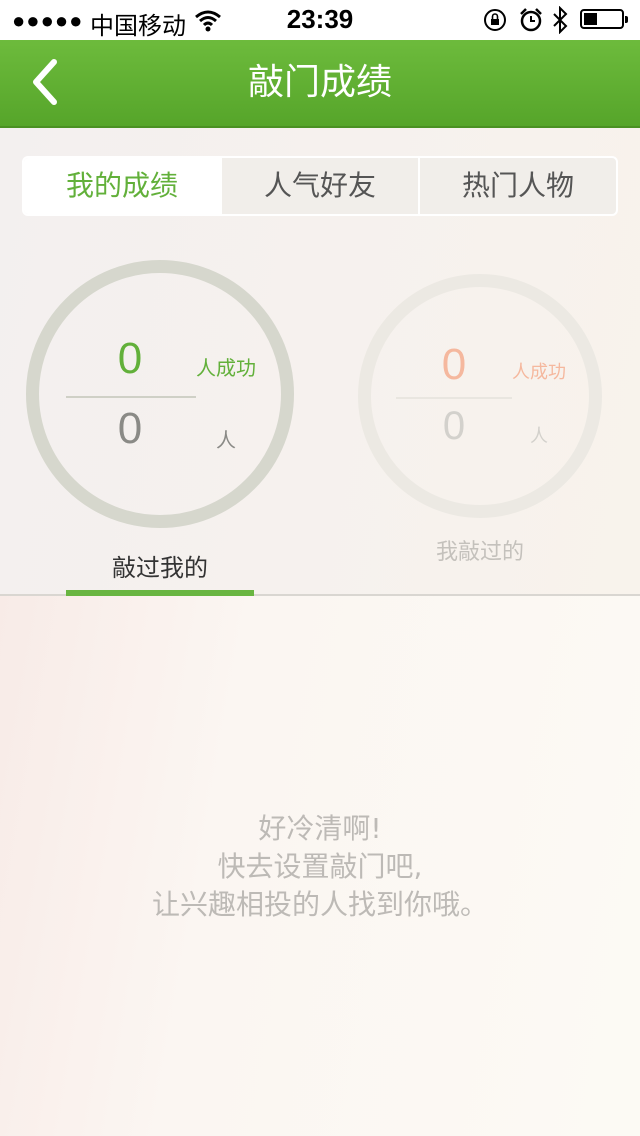 The height and width of the screenshot is (1136, 640). I want to click on tab-popular-friends: 人气好友, so click(319, 186).